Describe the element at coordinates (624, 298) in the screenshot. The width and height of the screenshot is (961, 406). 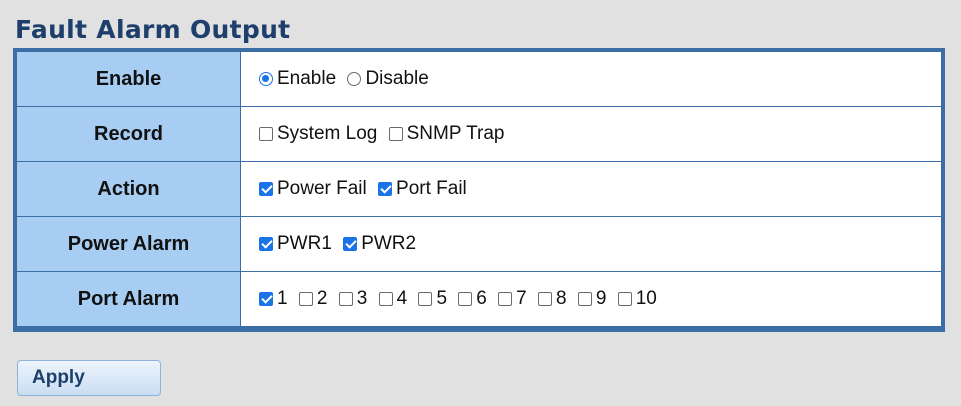
I see `port-10-checkbox` at that location.